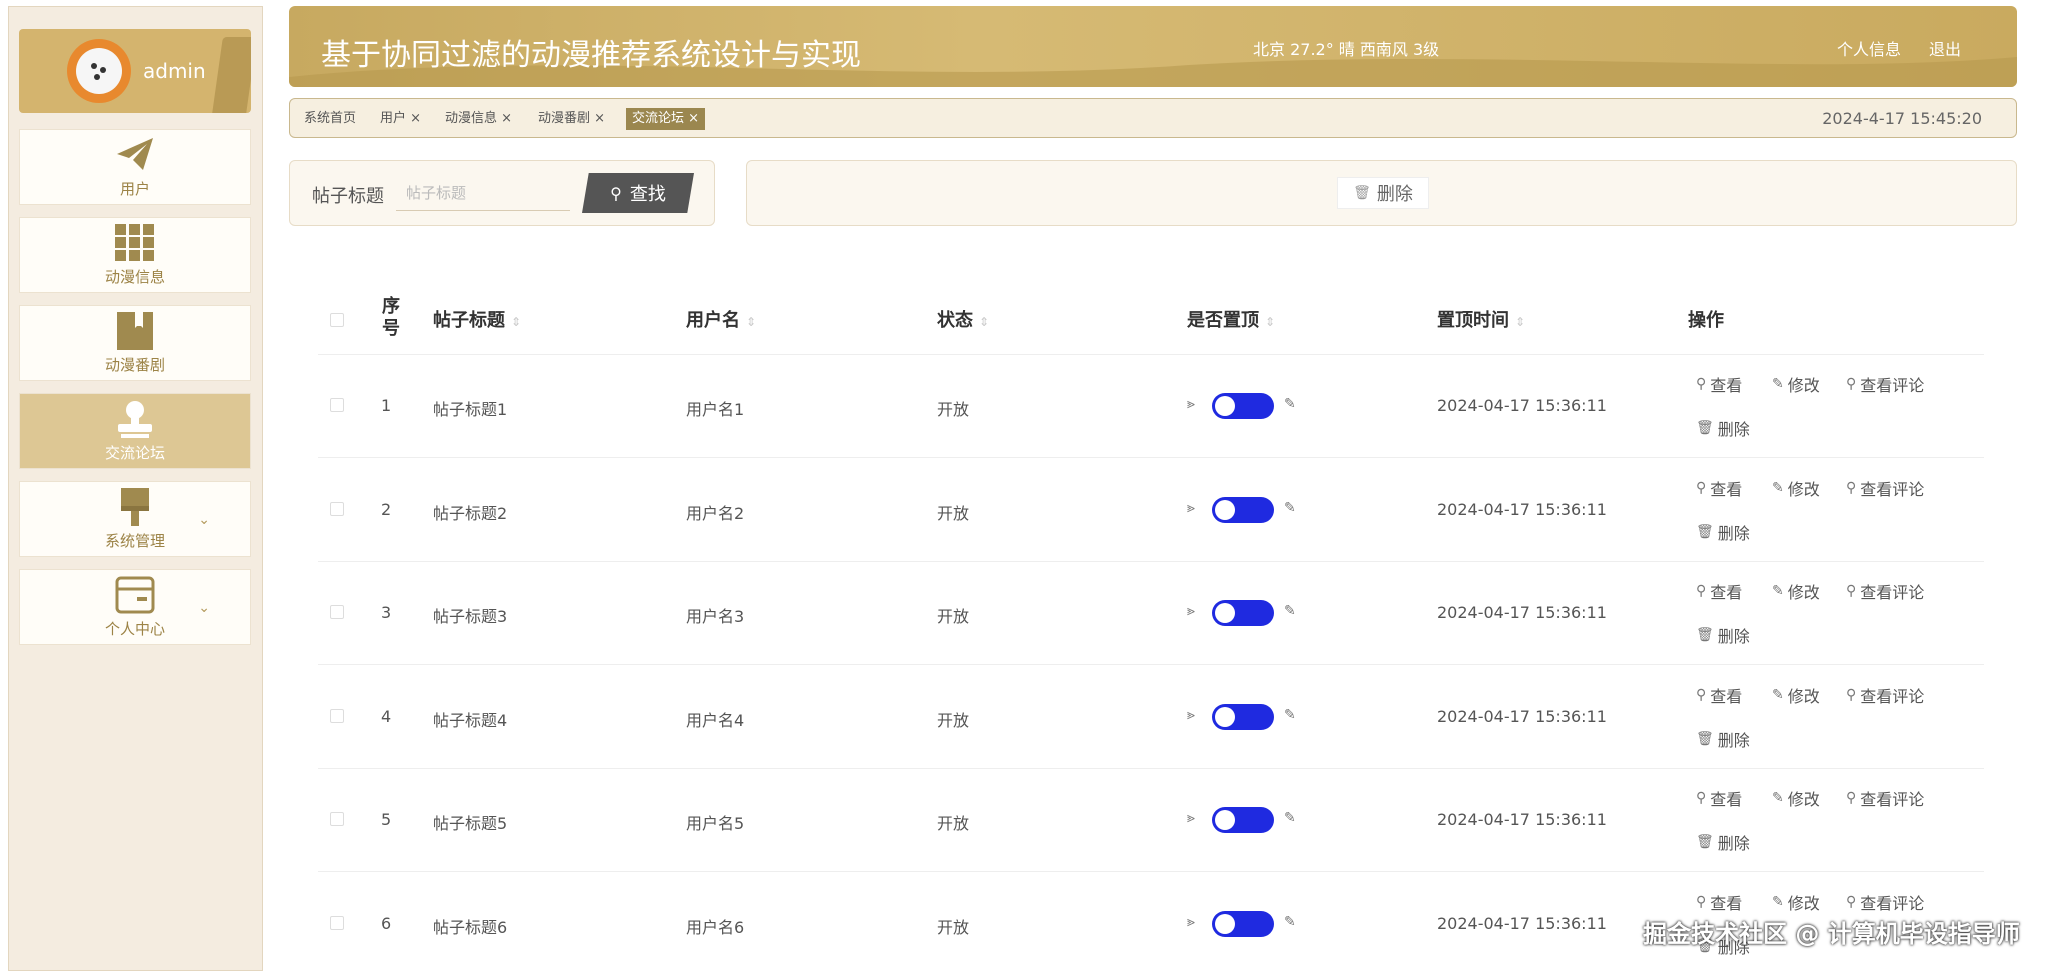 Image resolution: width=2055 pixels, height=971 pixels. What do you see at coordinates (715, 409) in the screenshot?
I see `cell-user: 用户名1` at bounding box center [715, 409].